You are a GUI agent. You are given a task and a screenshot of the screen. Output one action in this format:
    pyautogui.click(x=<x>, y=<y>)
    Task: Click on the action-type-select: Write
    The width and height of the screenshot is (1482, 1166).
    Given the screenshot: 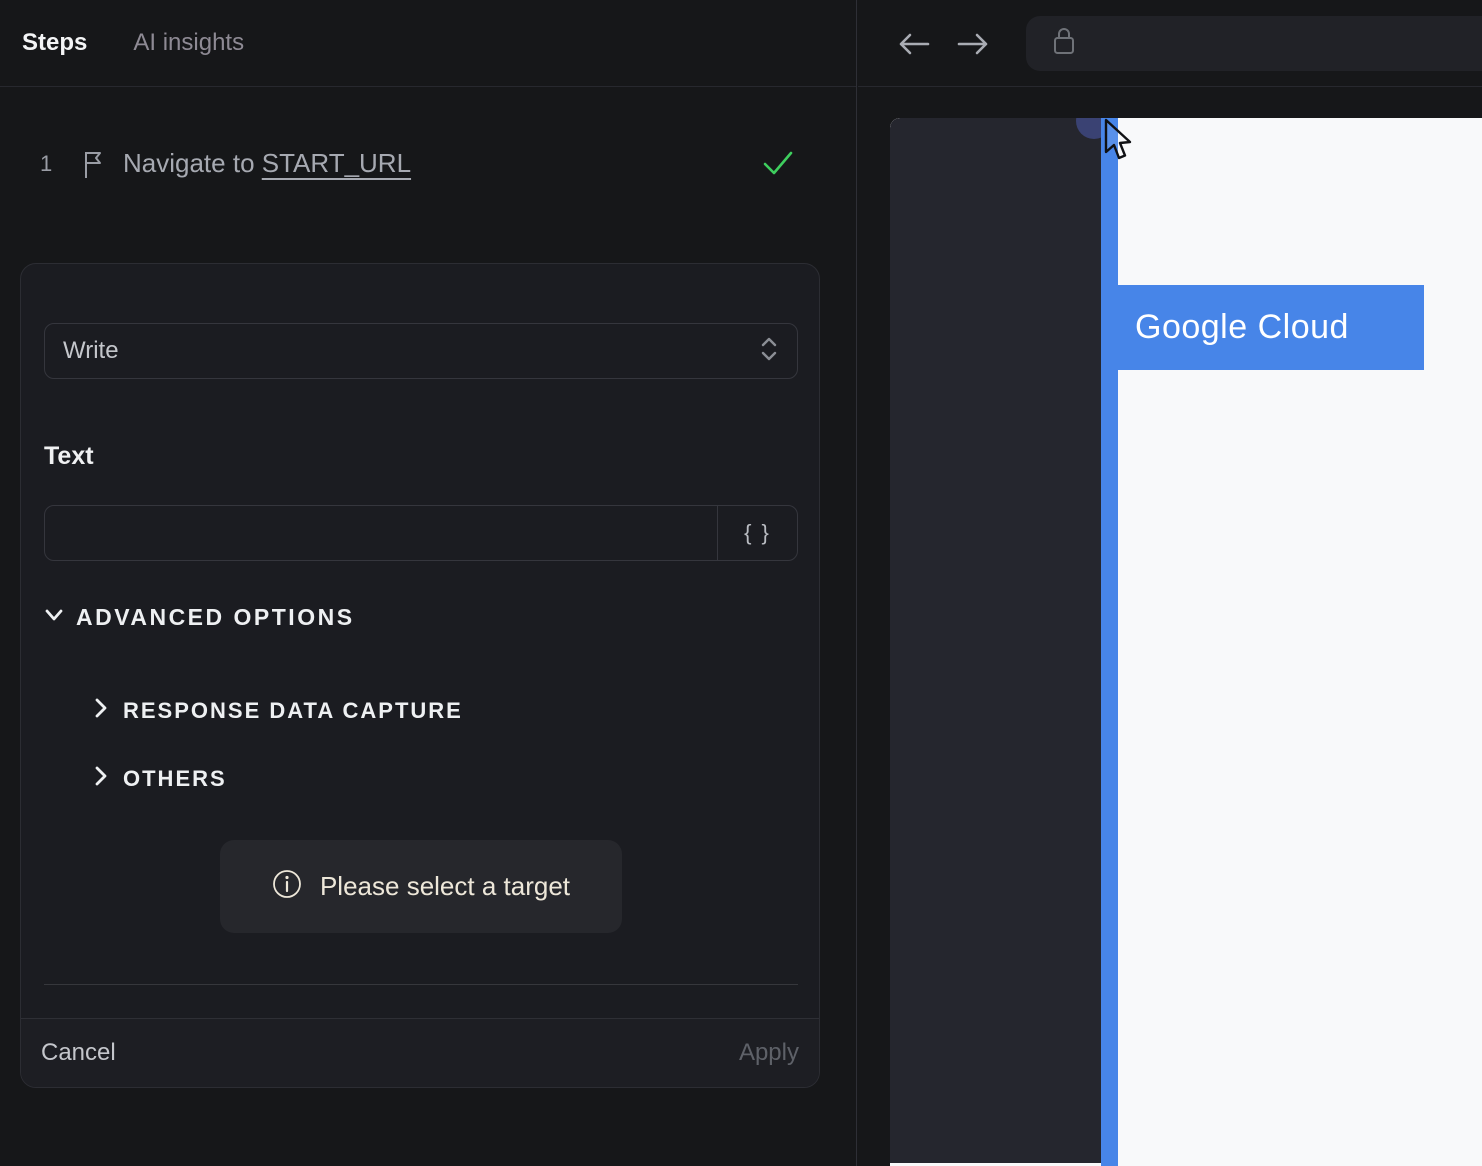 What is the action you would take?
    pyautogui.click(x=421, y=351)
    